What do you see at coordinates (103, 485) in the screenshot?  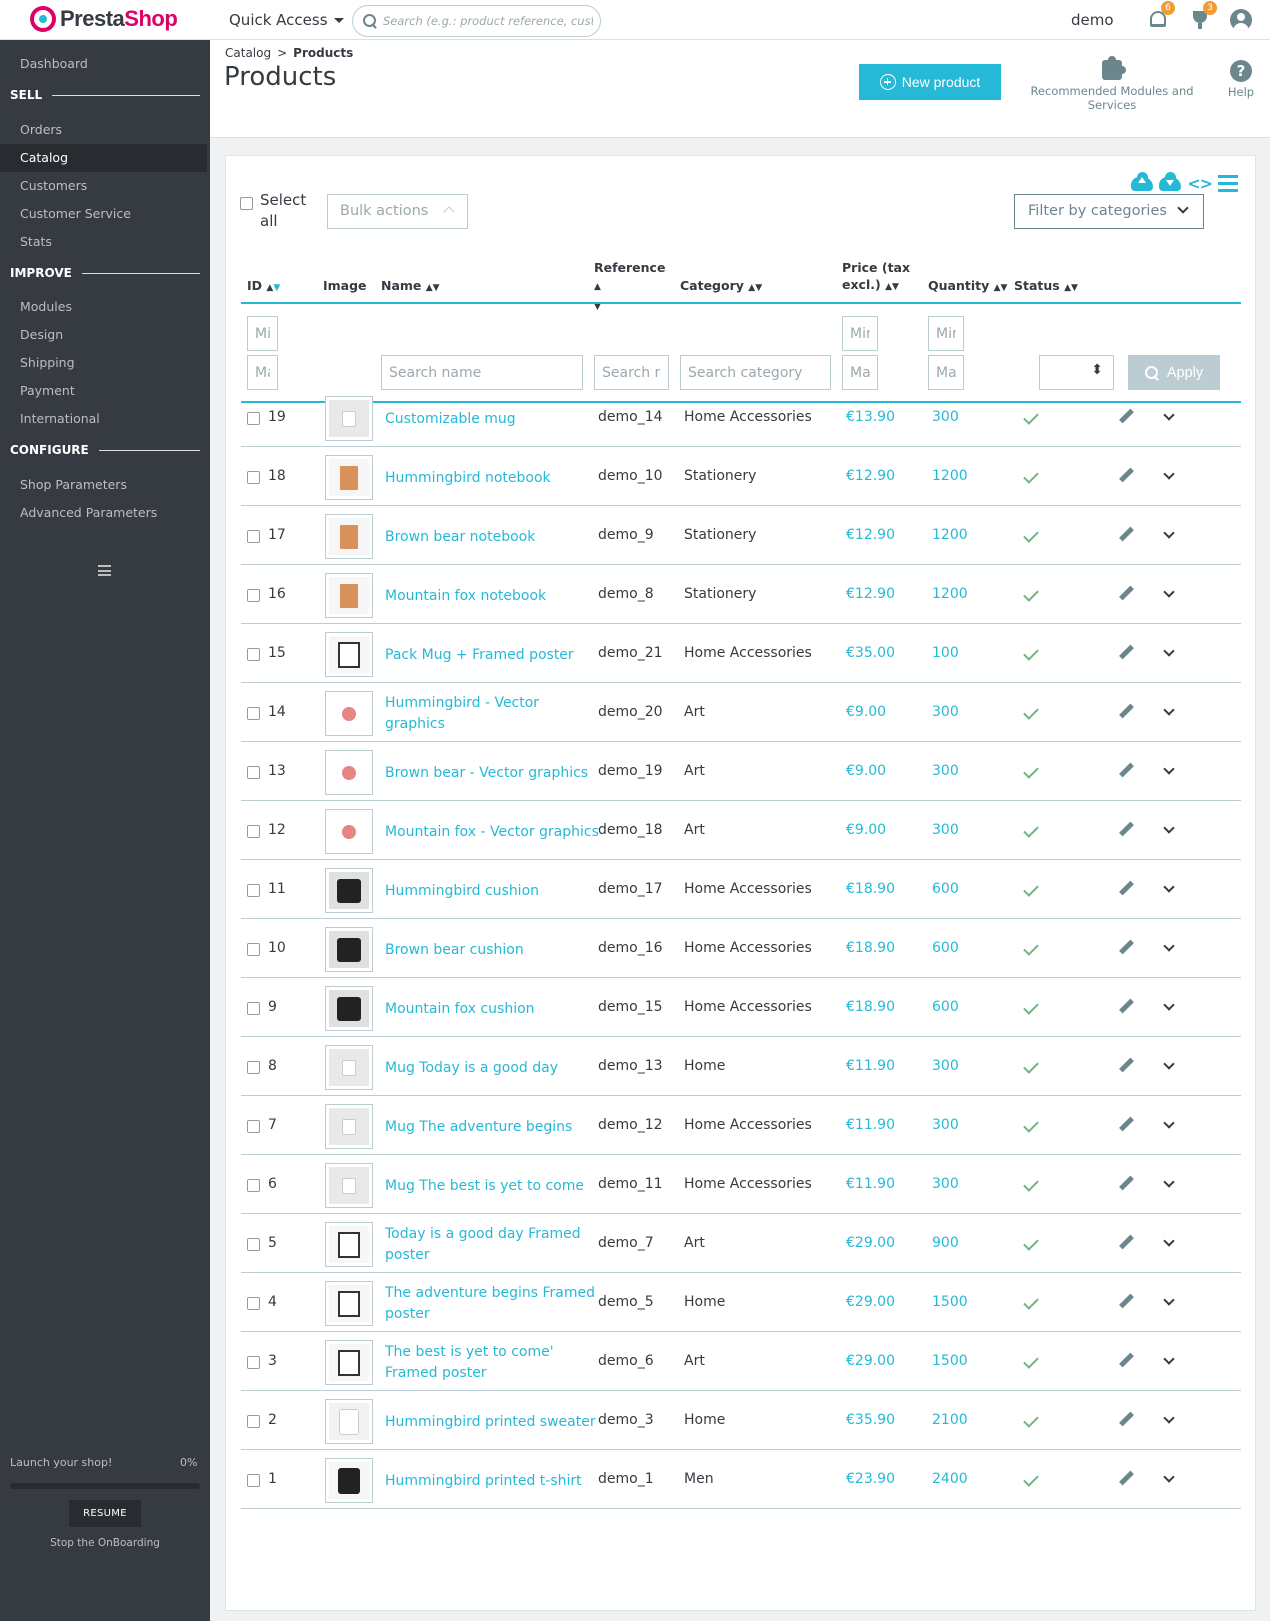 I see `sidebar-item-shop-parameters: Shop Parameters` at bounding box center [103, 485].